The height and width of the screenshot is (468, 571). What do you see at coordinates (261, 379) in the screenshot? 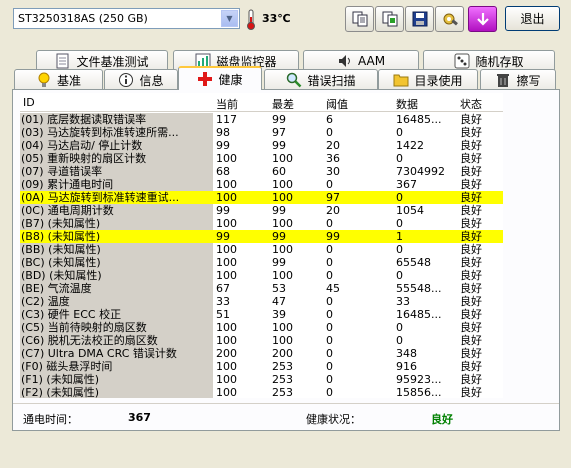
I see `table-row: (F1) (未知属性) 100 253 0 95923... 良好` at bounding box center [261, 379].